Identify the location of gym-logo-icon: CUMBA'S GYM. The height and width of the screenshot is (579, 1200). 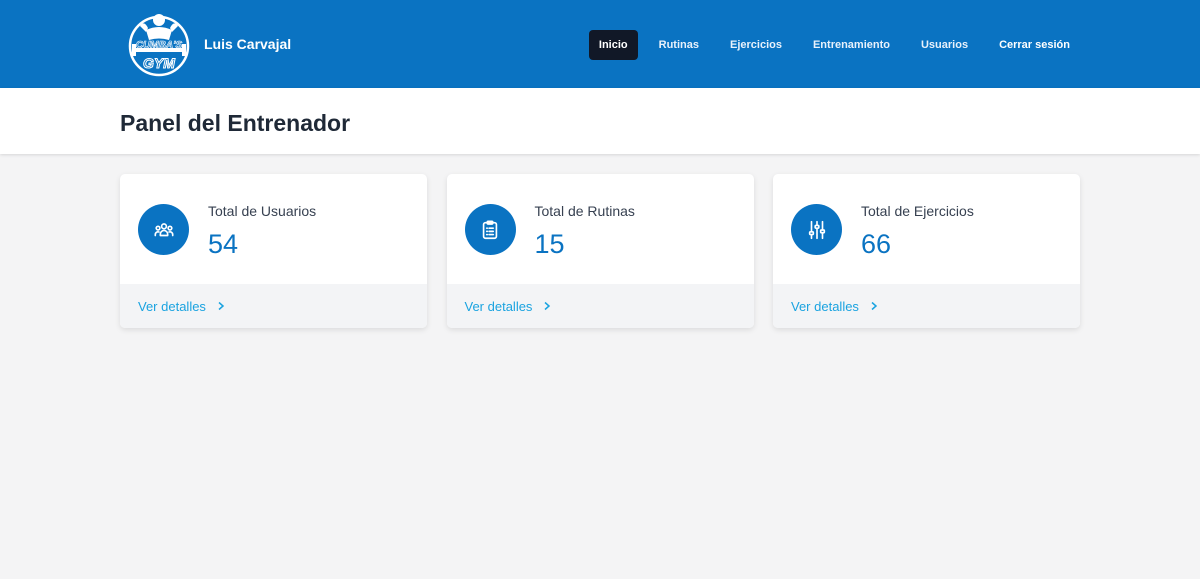
(159, 45).